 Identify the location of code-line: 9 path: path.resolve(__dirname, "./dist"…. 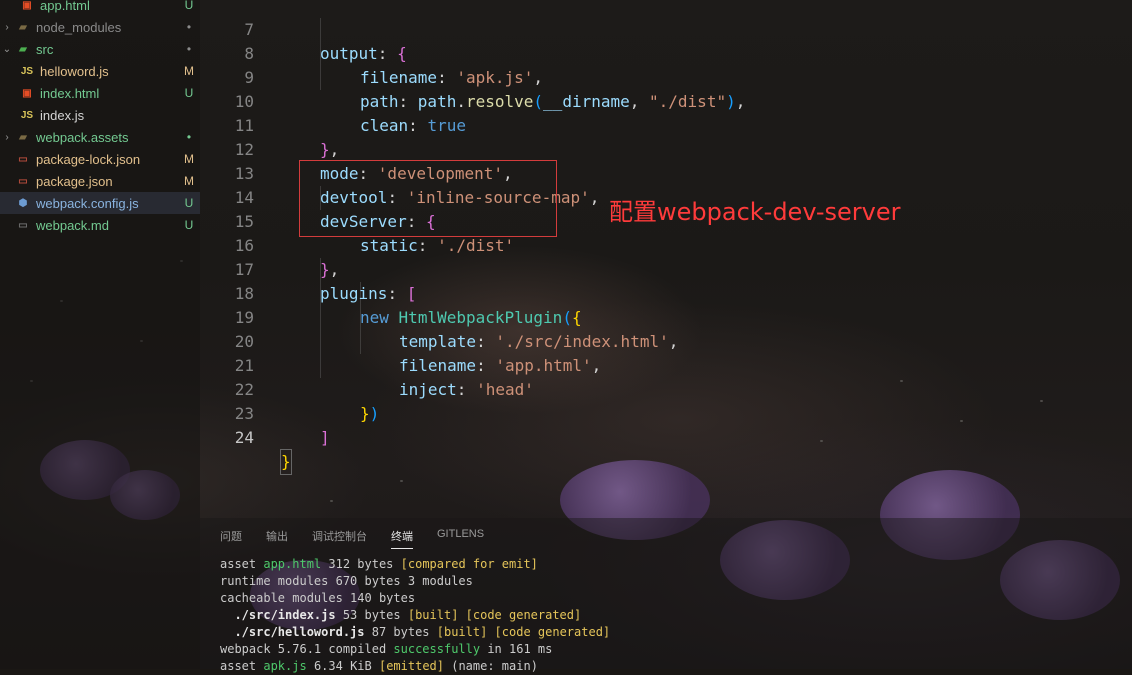
(666, 76).